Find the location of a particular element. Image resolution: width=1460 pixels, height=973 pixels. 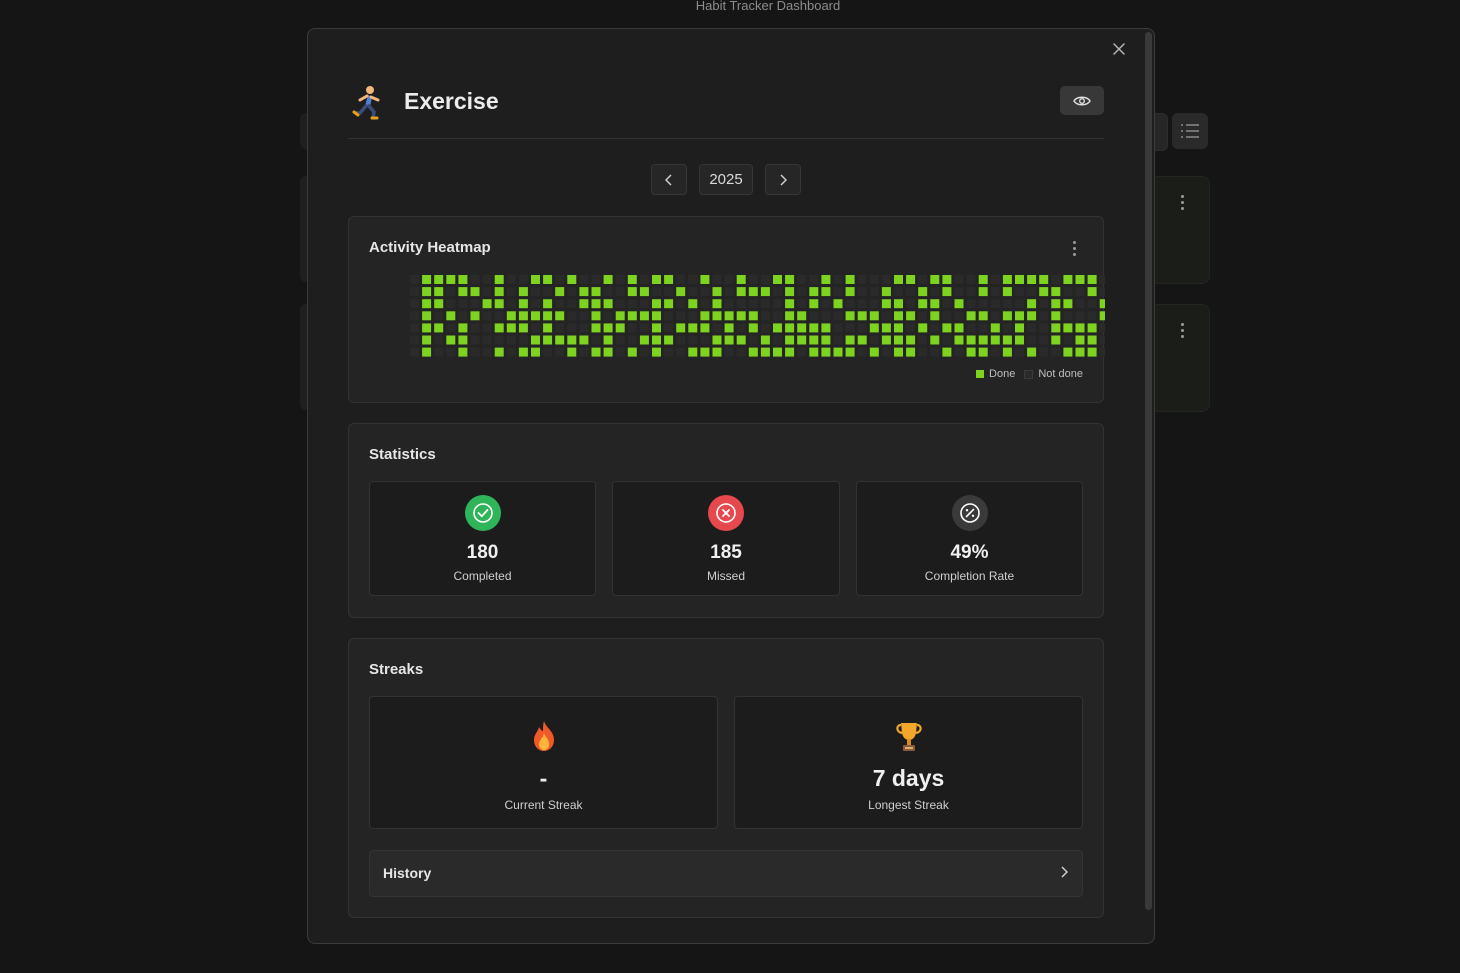

kebab-icon is located at coordinates (1183, 204).